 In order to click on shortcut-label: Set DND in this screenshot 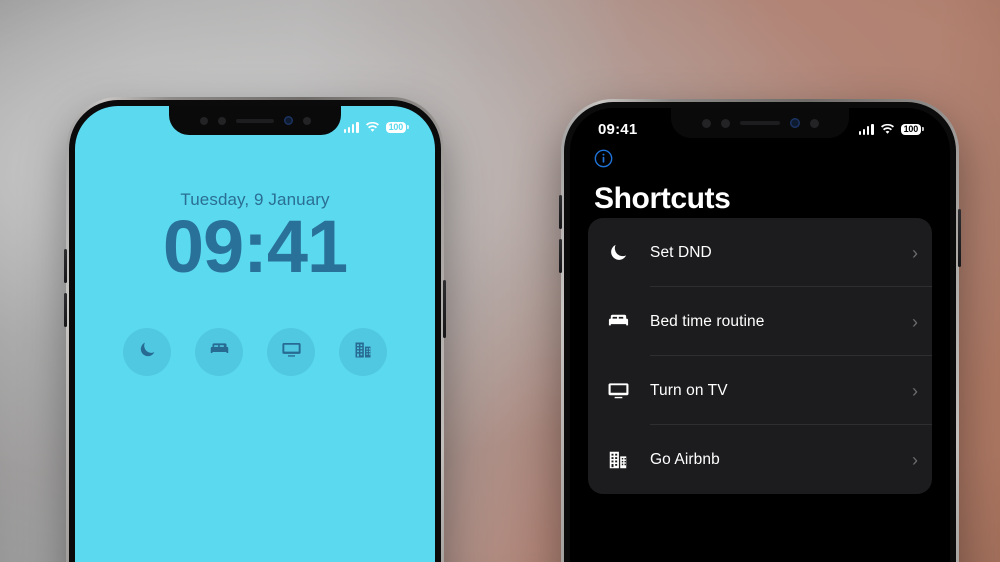, I will do `click(681, 252)`.